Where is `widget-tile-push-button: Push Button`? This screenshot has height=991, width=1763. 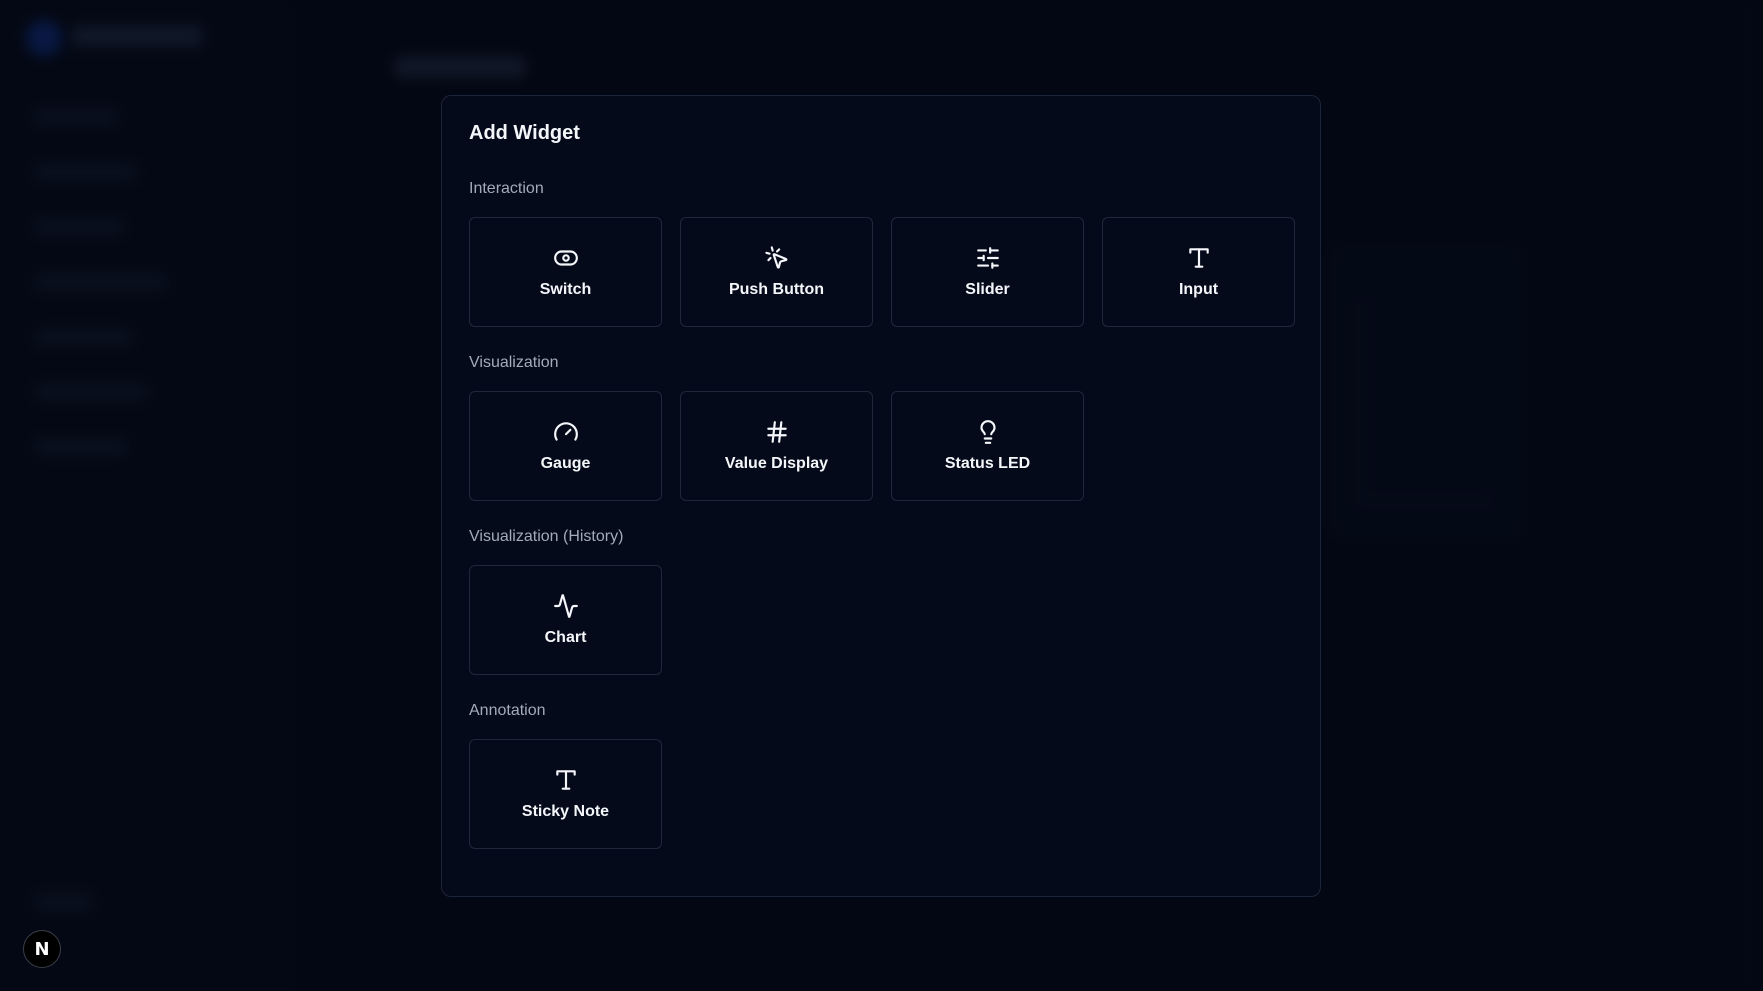
widget-tile-push-button: Push Button is located at coordinates (776, 272).